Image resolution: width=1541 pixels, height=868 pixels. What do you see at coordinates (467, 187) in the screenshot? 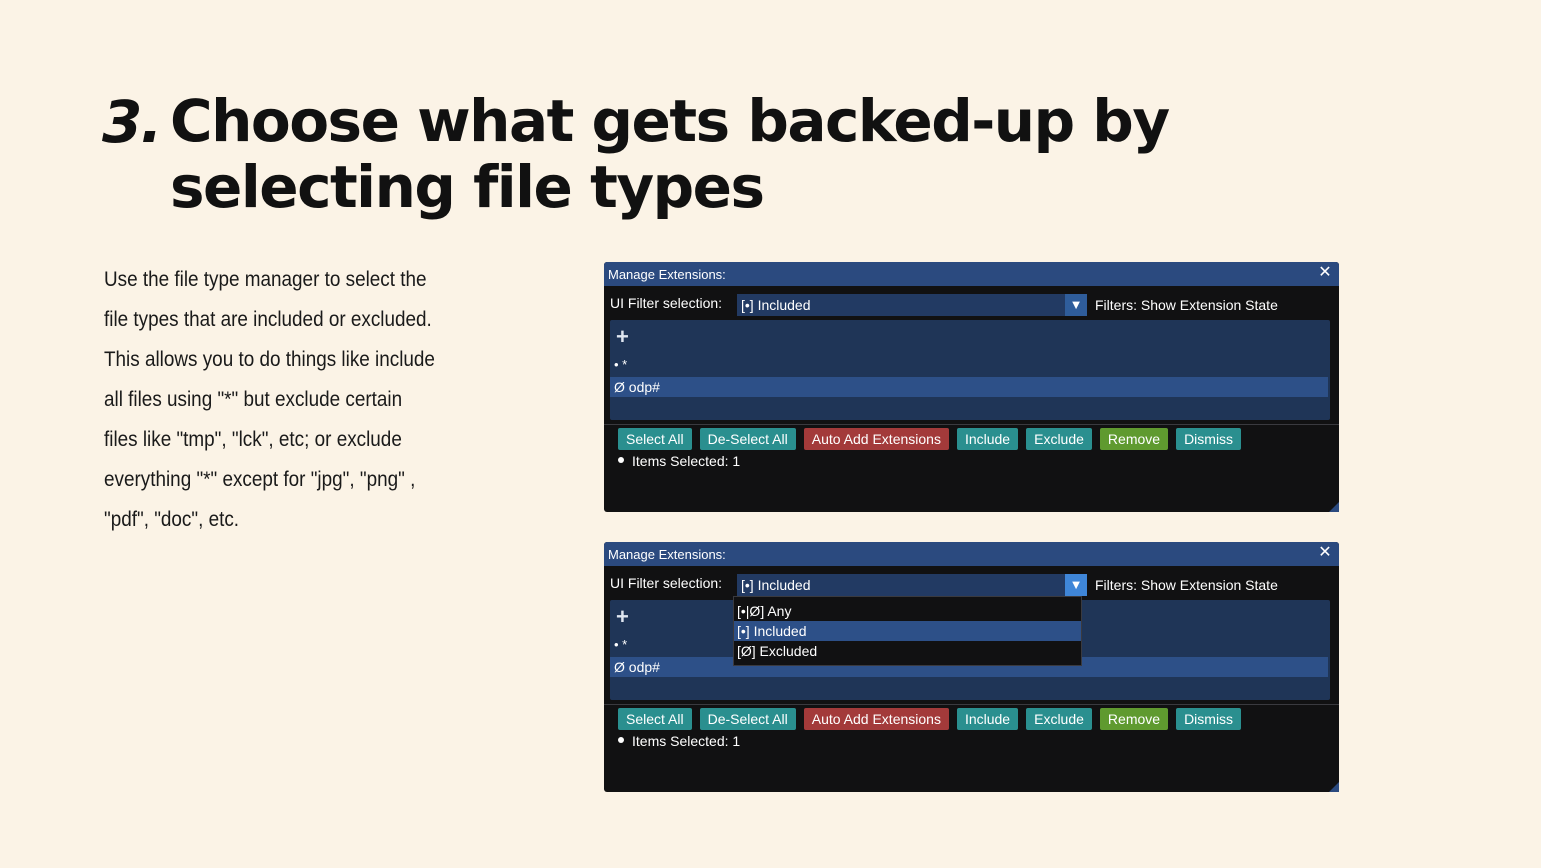
I see `title-line-2: selecting file types` at bounding box center [467, 187].